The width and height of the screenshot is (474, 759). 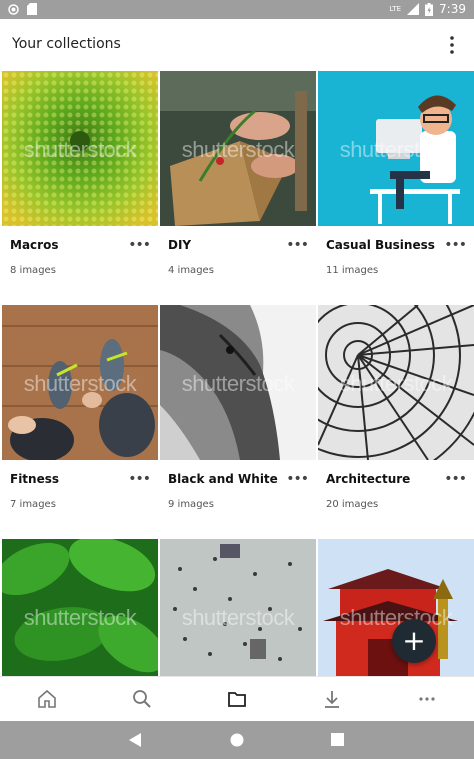 I want to click on collection-count: 9 images, so click(x=191, y=504).